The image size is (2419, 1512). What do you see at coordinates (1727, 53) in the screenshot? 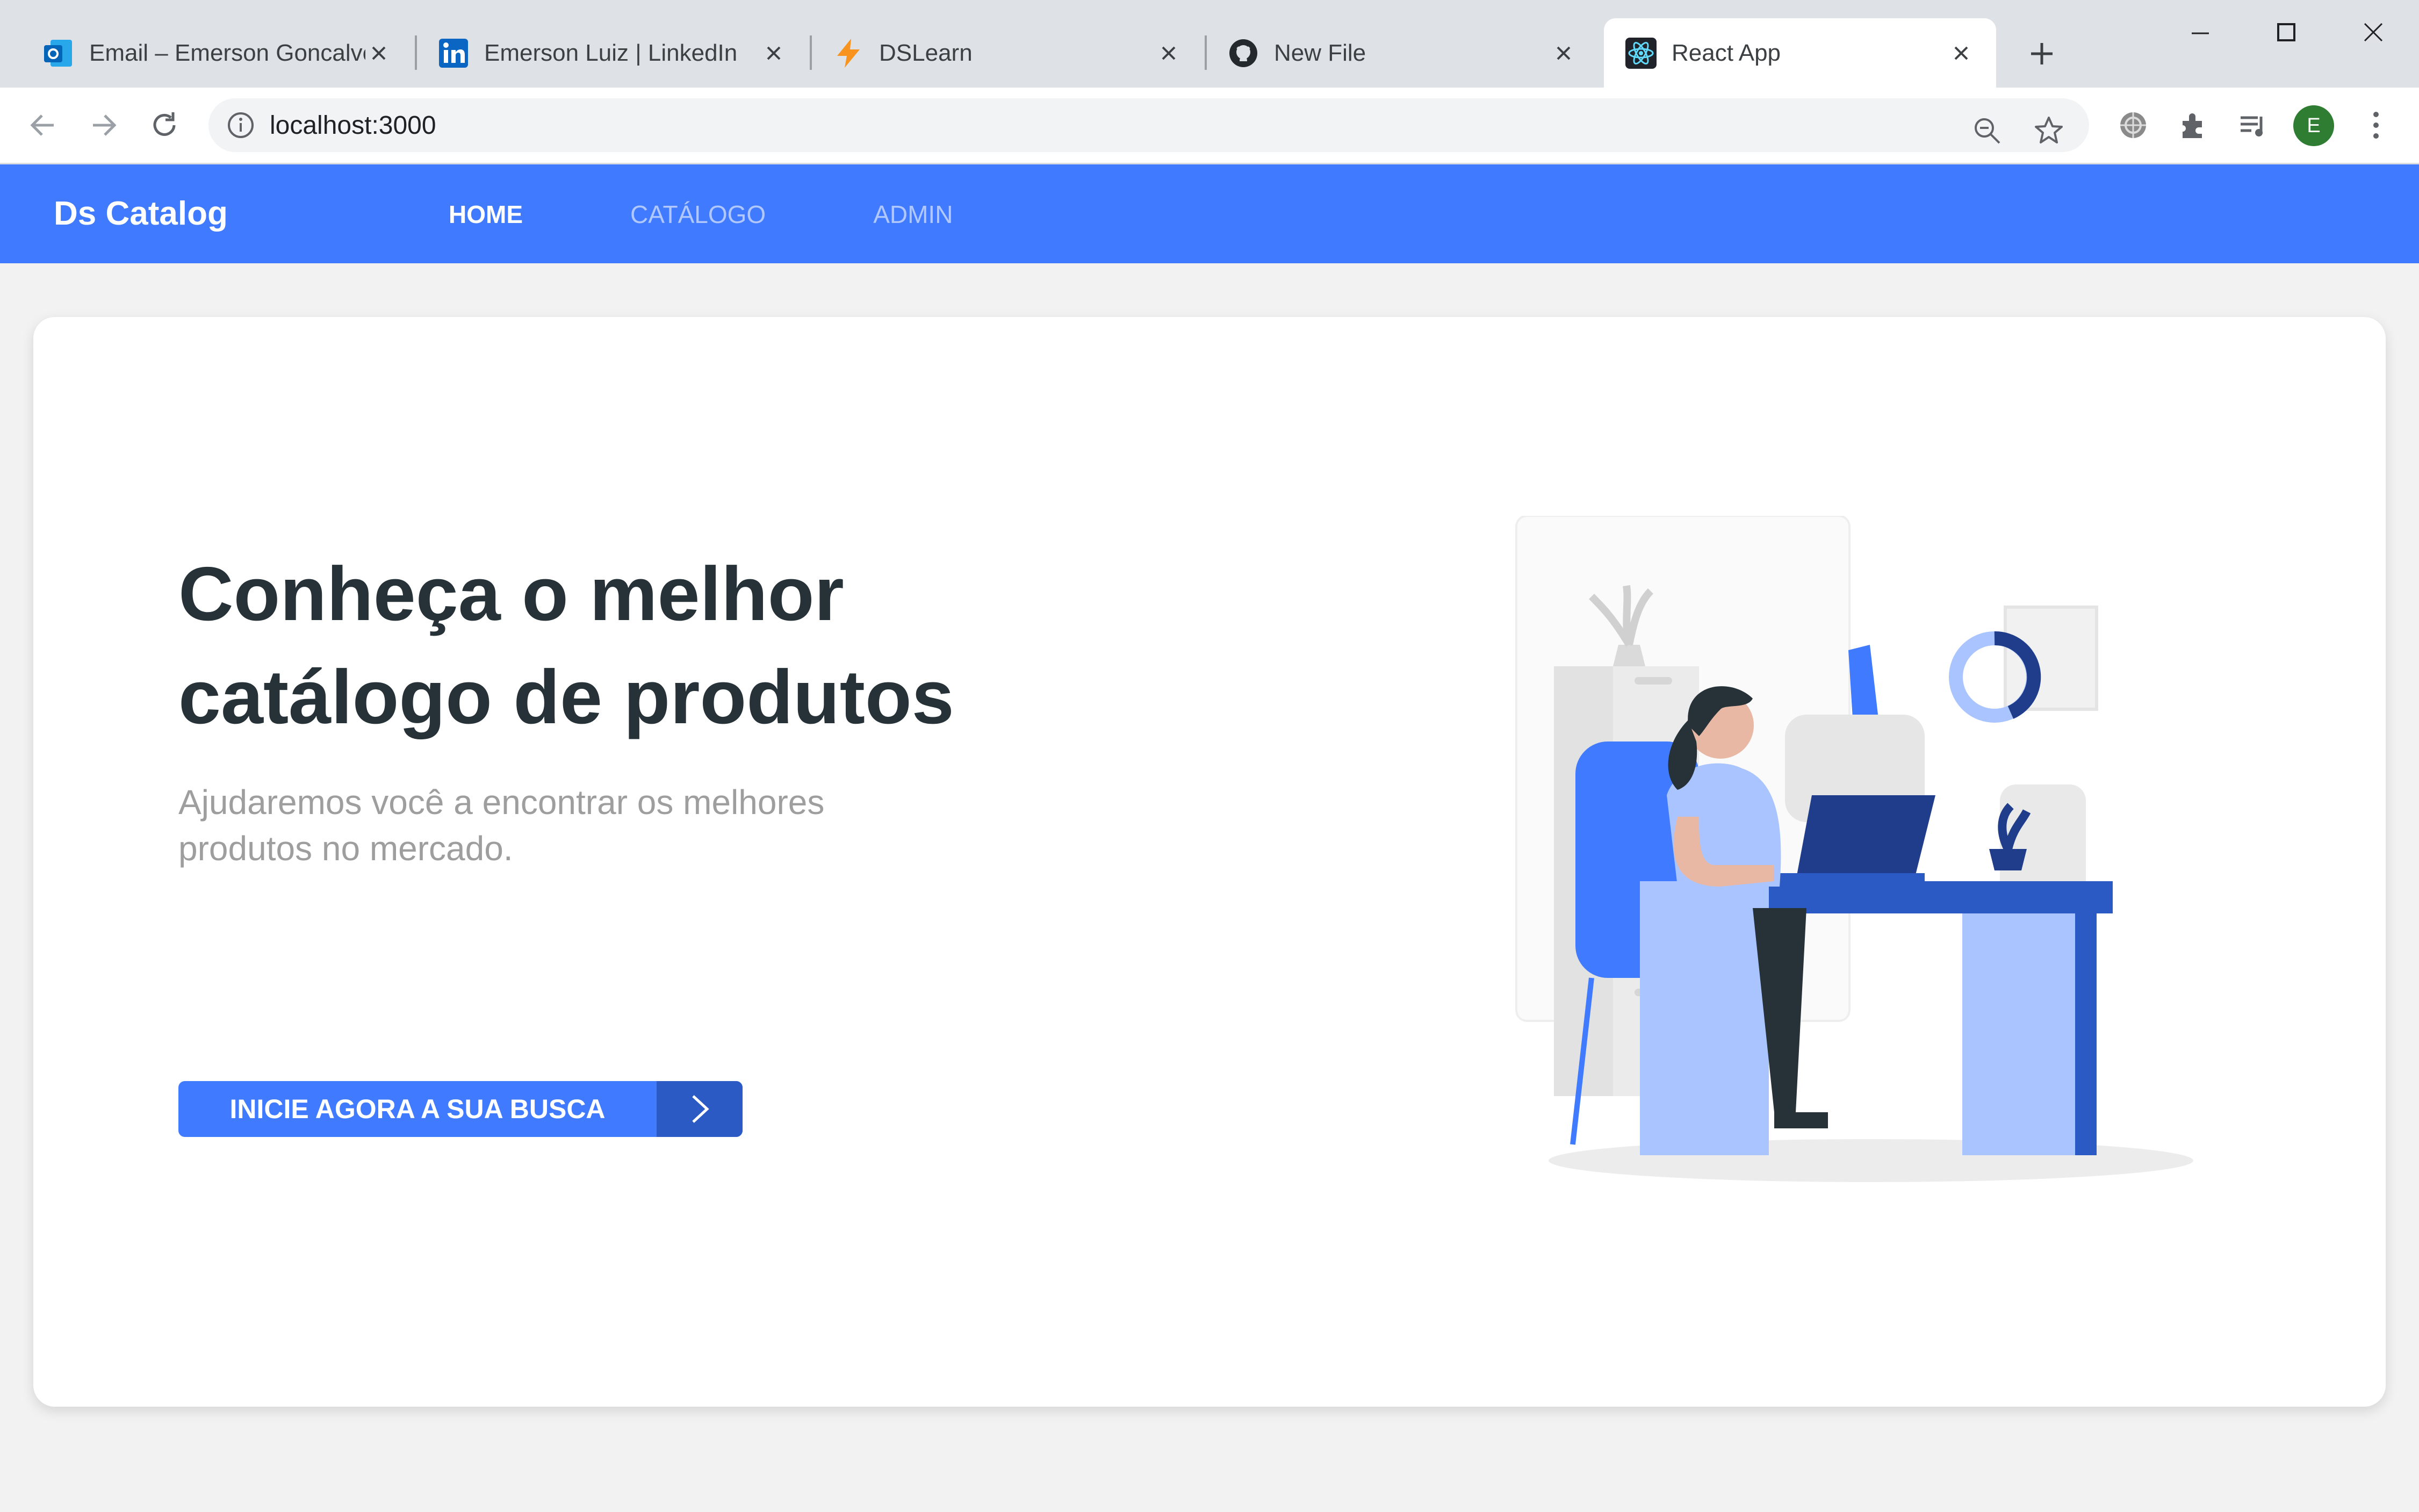
I see `tab-title: React App` at bounding box center [1727, 53].